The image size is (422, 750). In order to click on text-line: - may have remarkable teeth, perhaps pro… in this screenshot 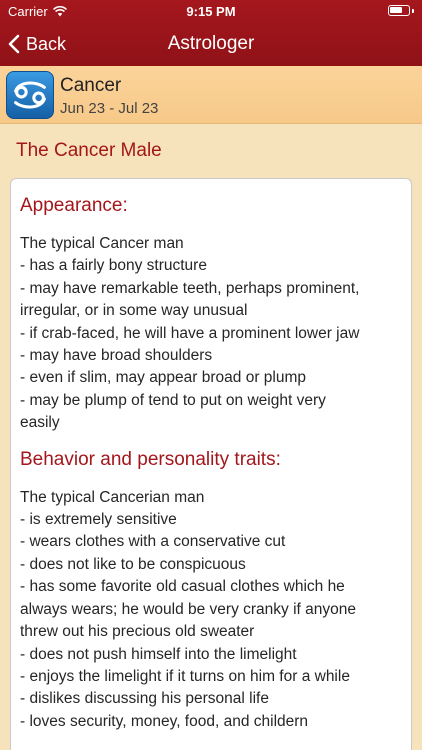, I will do `click(190, 288)`.